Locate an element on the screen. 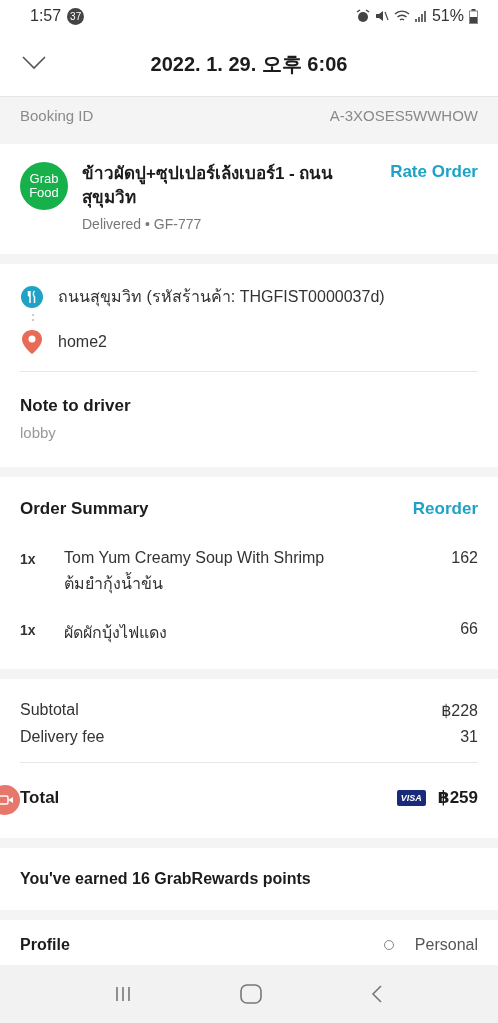 The width and height of the screenshot is (498, 1023). battery-icon is located at coordinates (473, 16).